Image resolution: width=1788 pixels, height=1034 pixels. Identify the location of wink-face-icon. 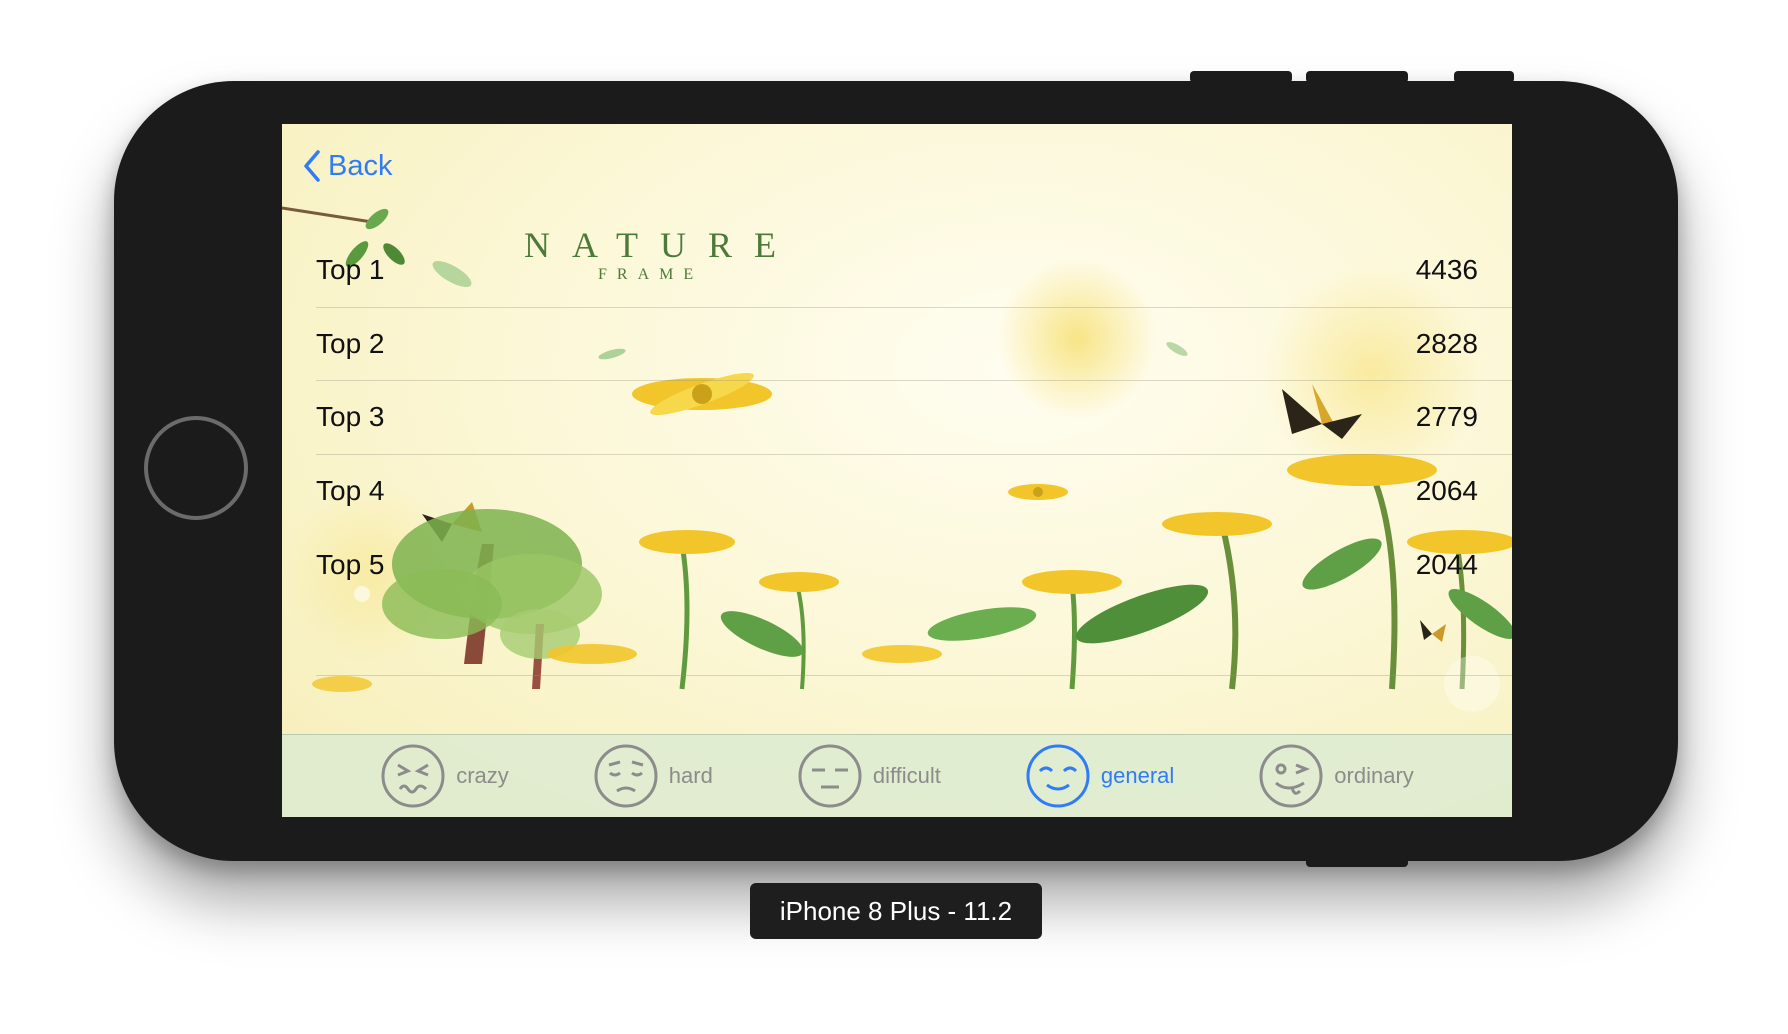
(1291, 776).